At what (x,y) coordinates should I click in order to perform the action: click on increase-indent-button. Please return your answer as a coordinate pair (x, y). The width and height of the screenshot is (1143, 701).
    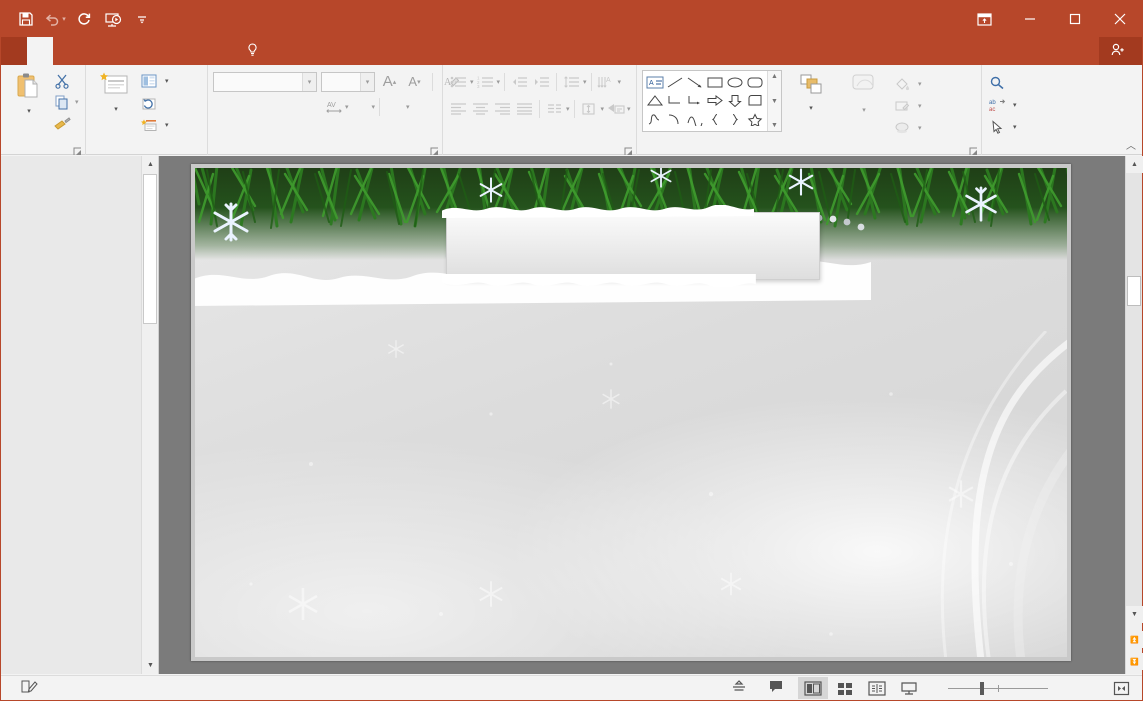
    Looking at the image, I should click on (541, 81).